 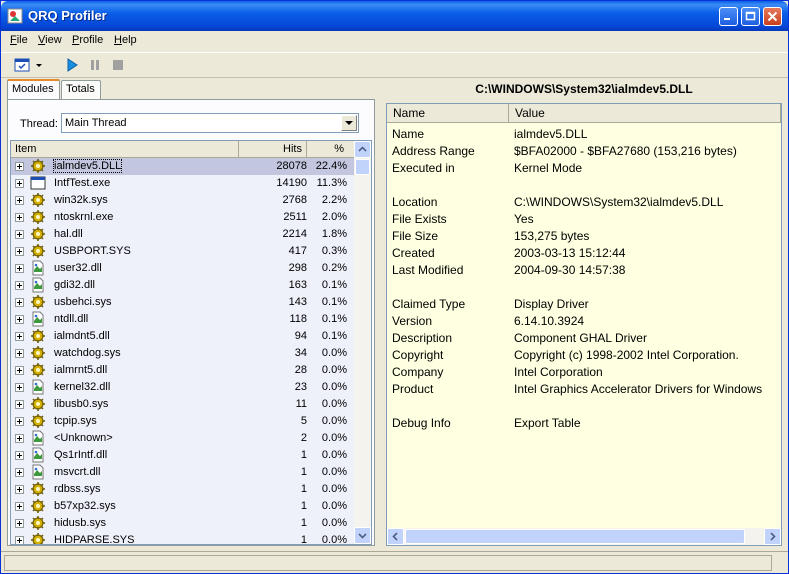 I want to click on table-row: USBPORT.SYS 417 0.3%, so click(x=183, y=251).